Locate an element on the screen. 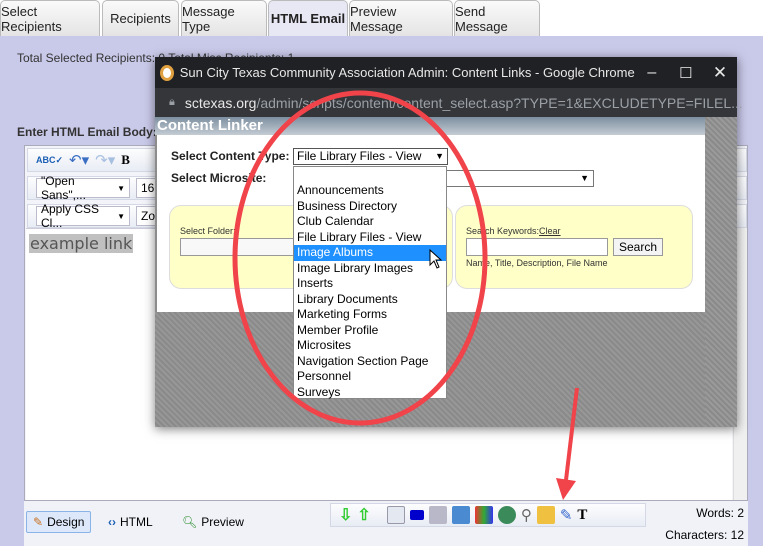 The image size is (763, 546). character-count: Characters: 12 is located at coordinates (704, 535).